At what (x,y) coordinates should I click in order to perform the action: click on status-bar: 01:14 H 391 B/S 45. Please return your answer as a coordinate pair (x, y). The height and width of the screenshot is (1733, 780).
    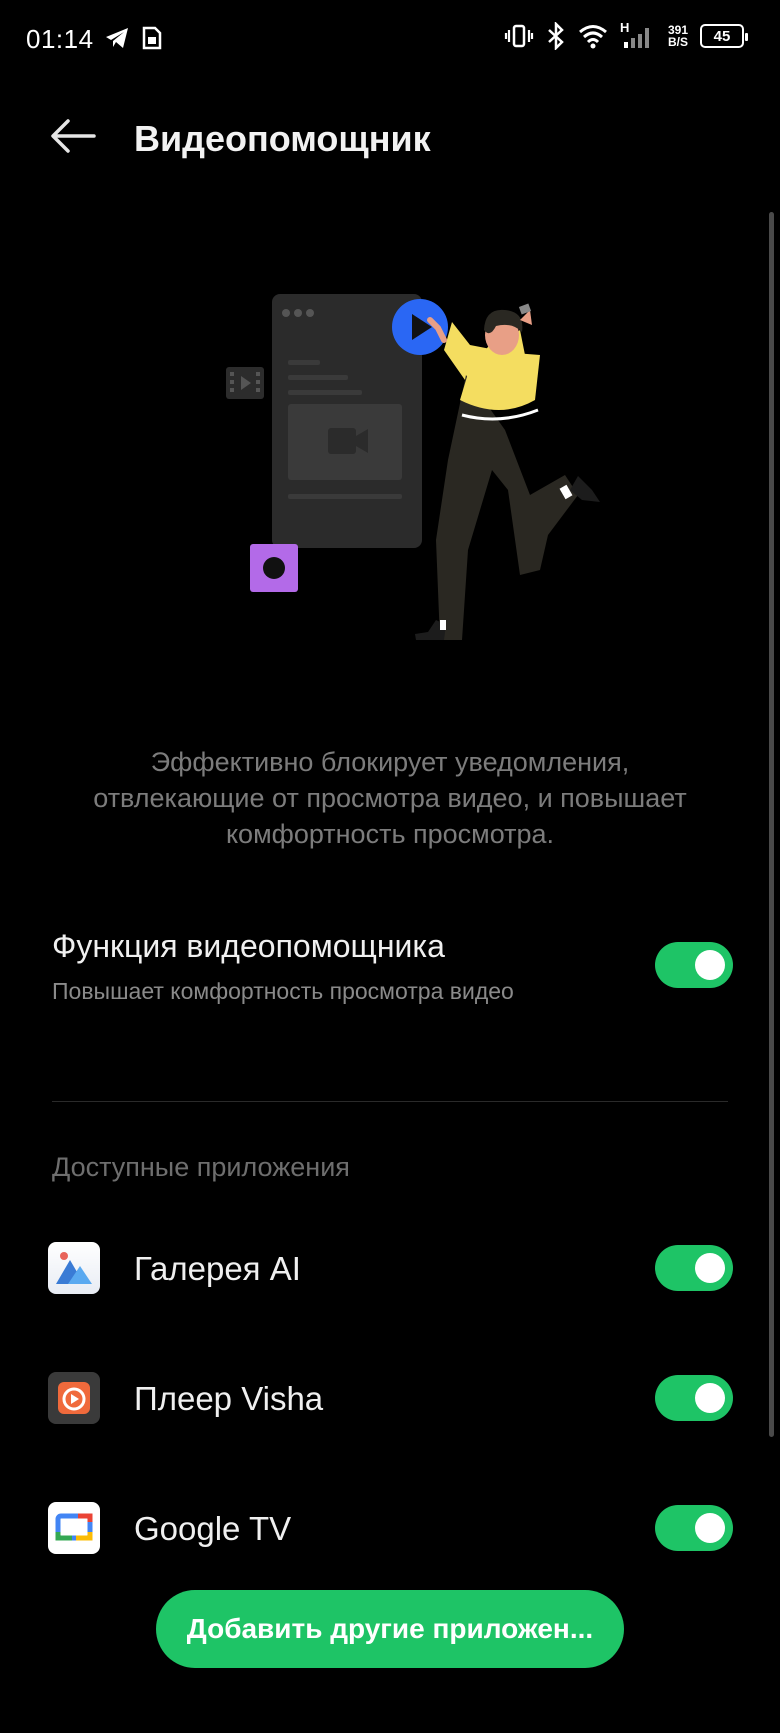
    Looking at the image, I should click on (390, 40).